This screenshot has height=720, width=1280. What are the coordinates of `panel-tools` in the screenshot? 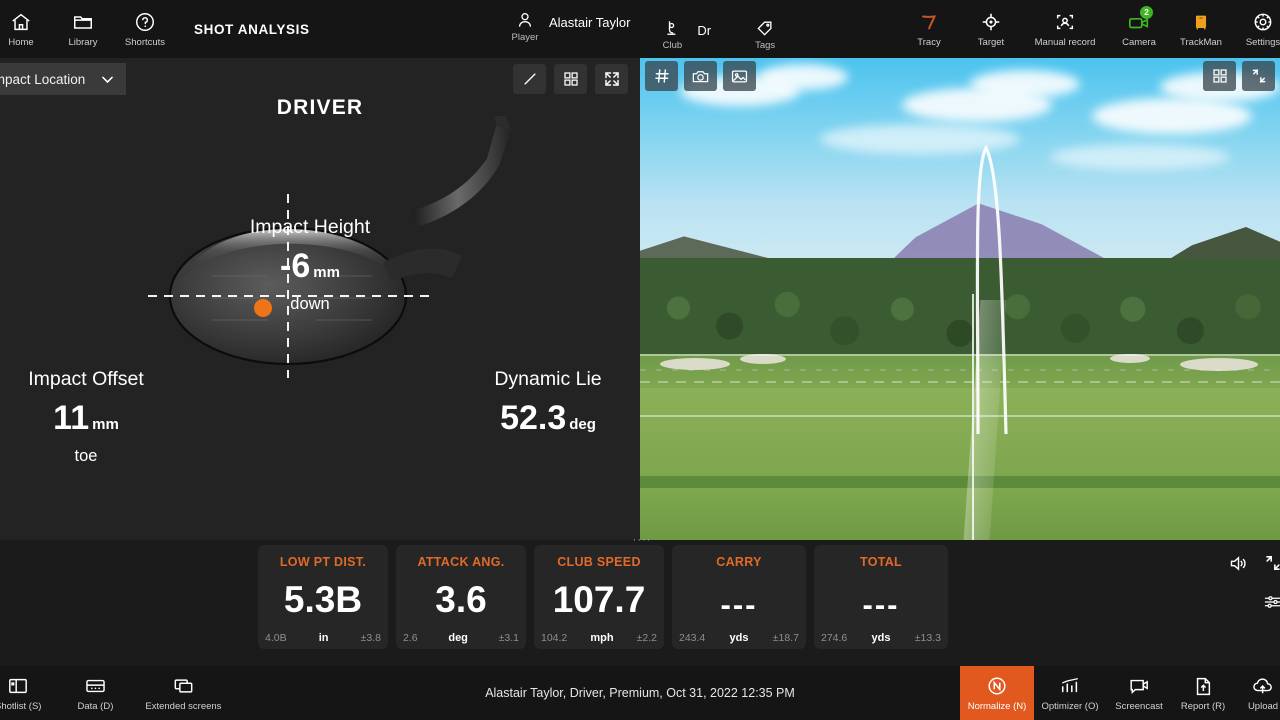 It's located at (570, 79).